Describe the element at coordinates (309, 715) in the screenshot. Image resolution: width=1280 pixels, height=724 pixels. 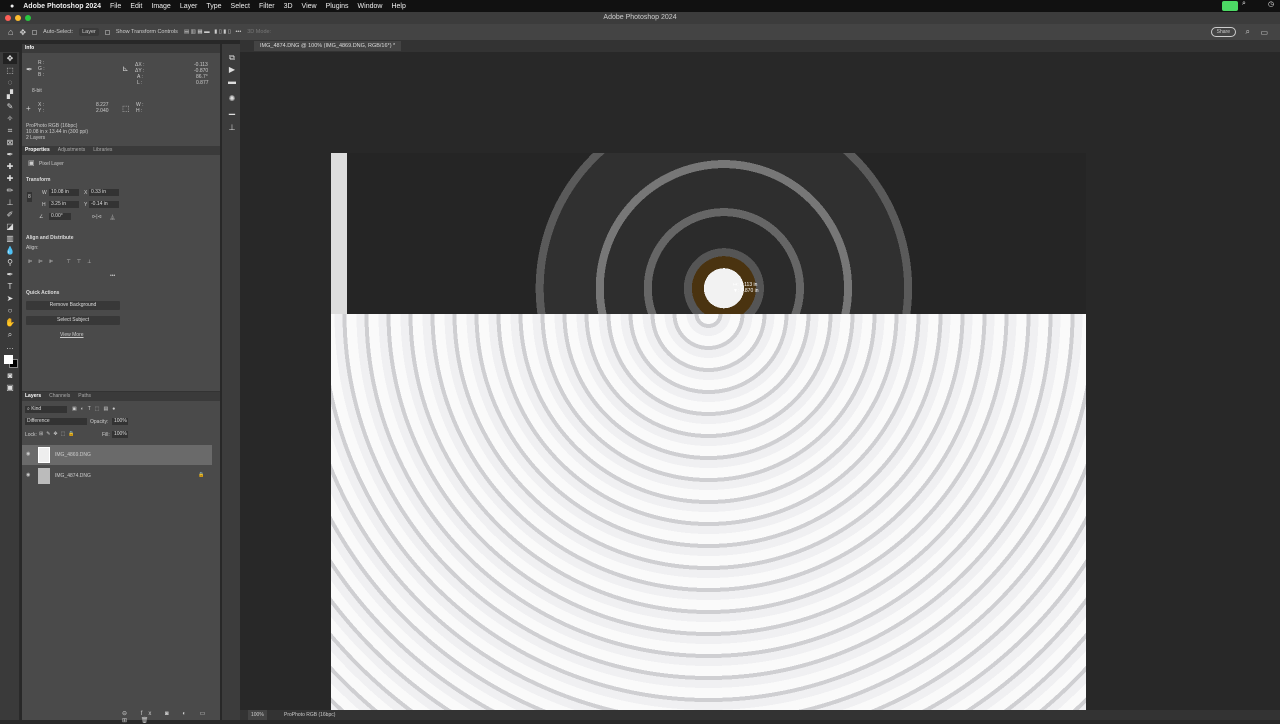
I see `document-profile: ProPhoto RGB (16bpc)` at that location.